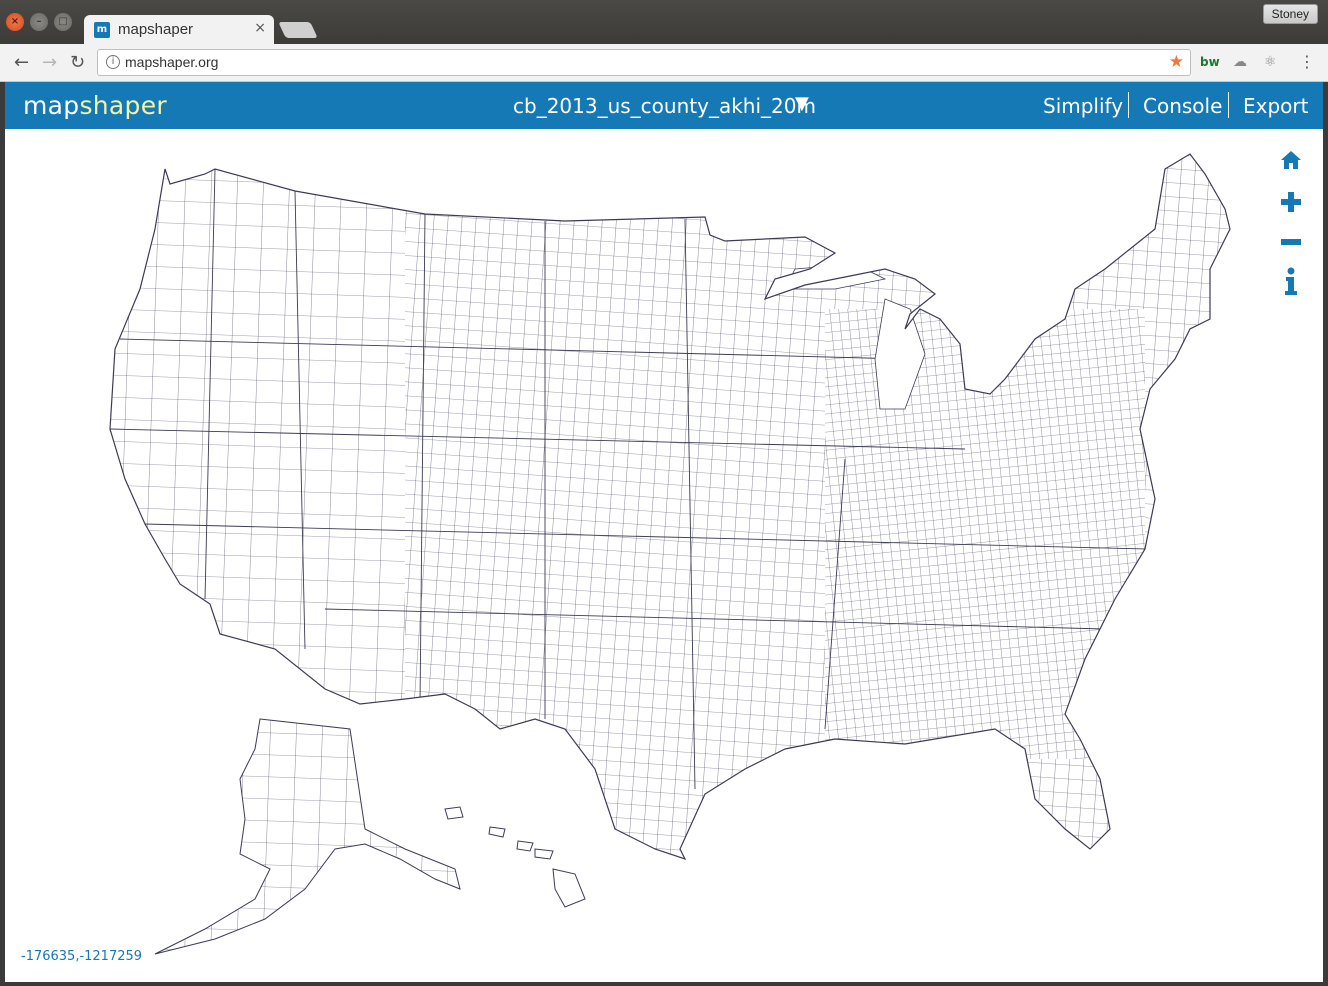 The image size is (1328, 986). I want to click on home-icon, so click(1291, 160).